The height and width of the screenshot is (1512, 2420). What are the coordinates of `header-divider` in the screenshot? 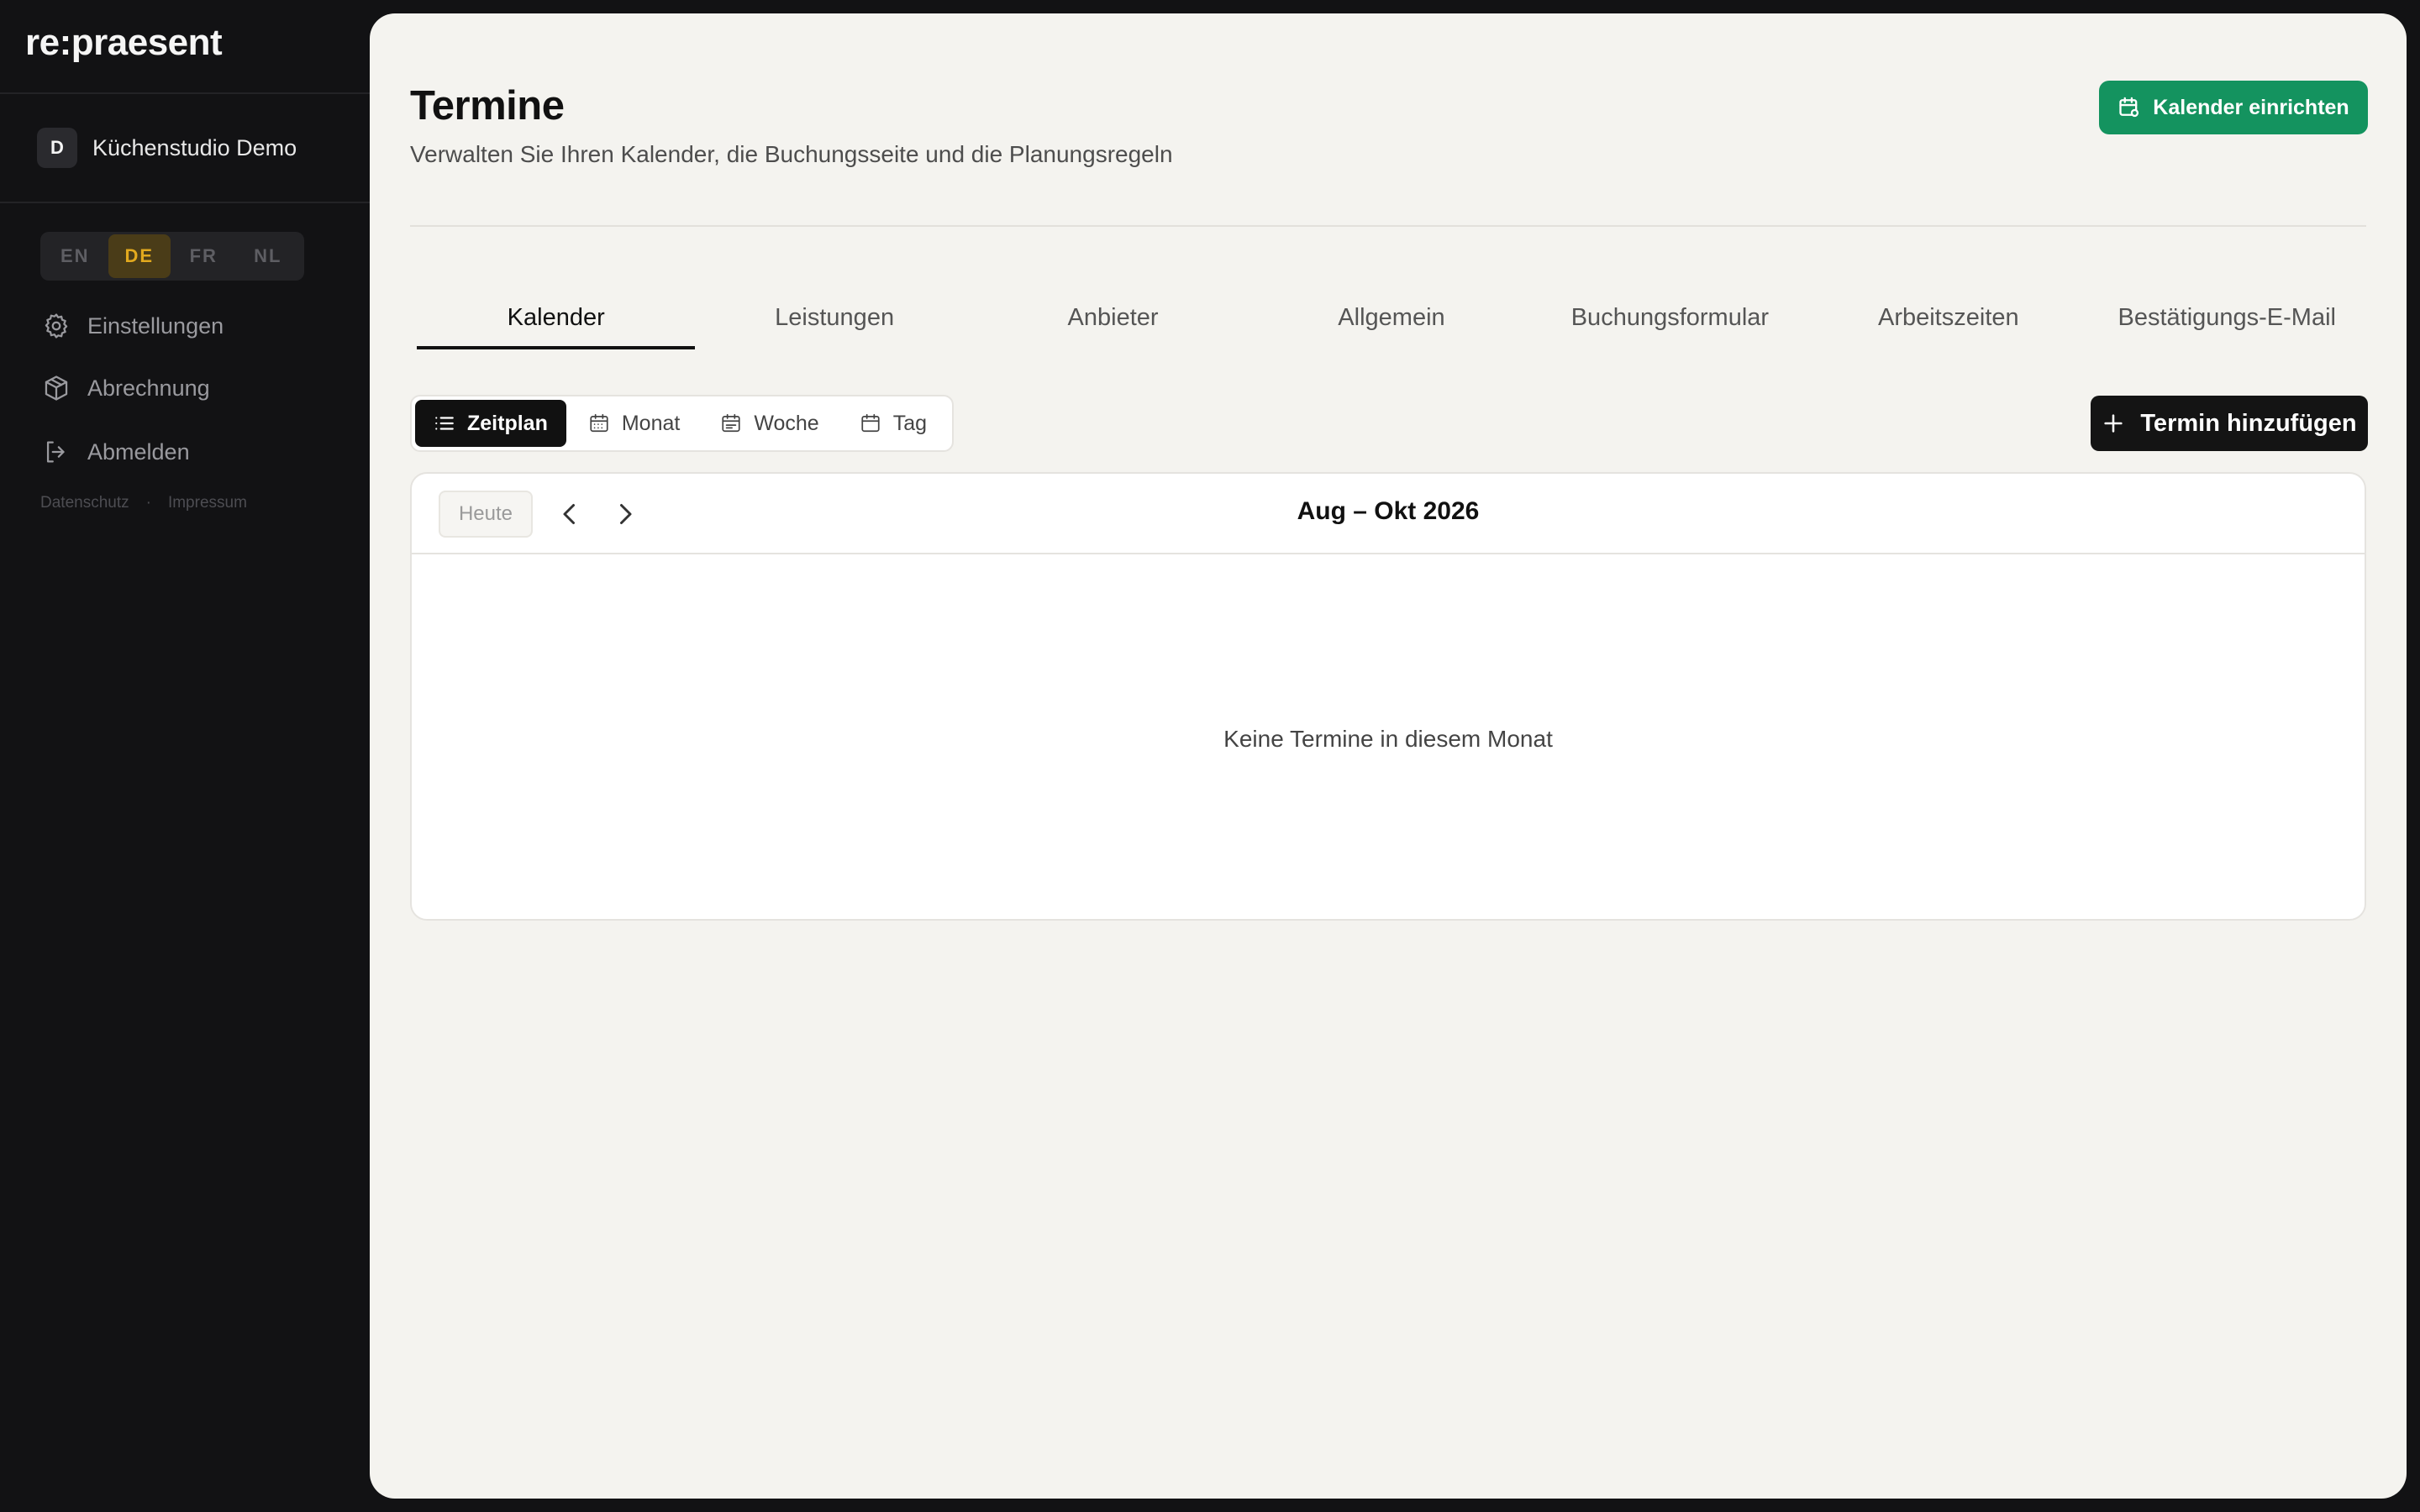 It's located at (1388, 226).